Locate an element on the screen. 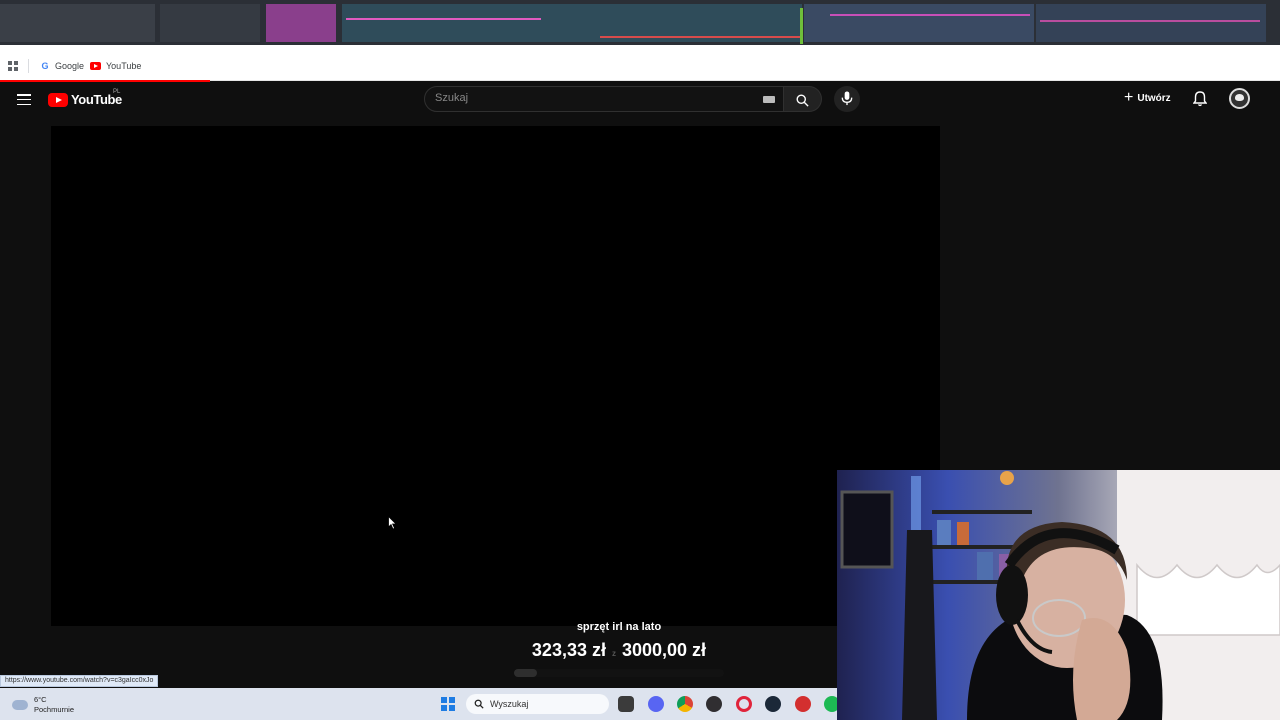 This screenshot has width=1280, height=720. bookmark-label: YouTube is located at coordinates (124, 66).